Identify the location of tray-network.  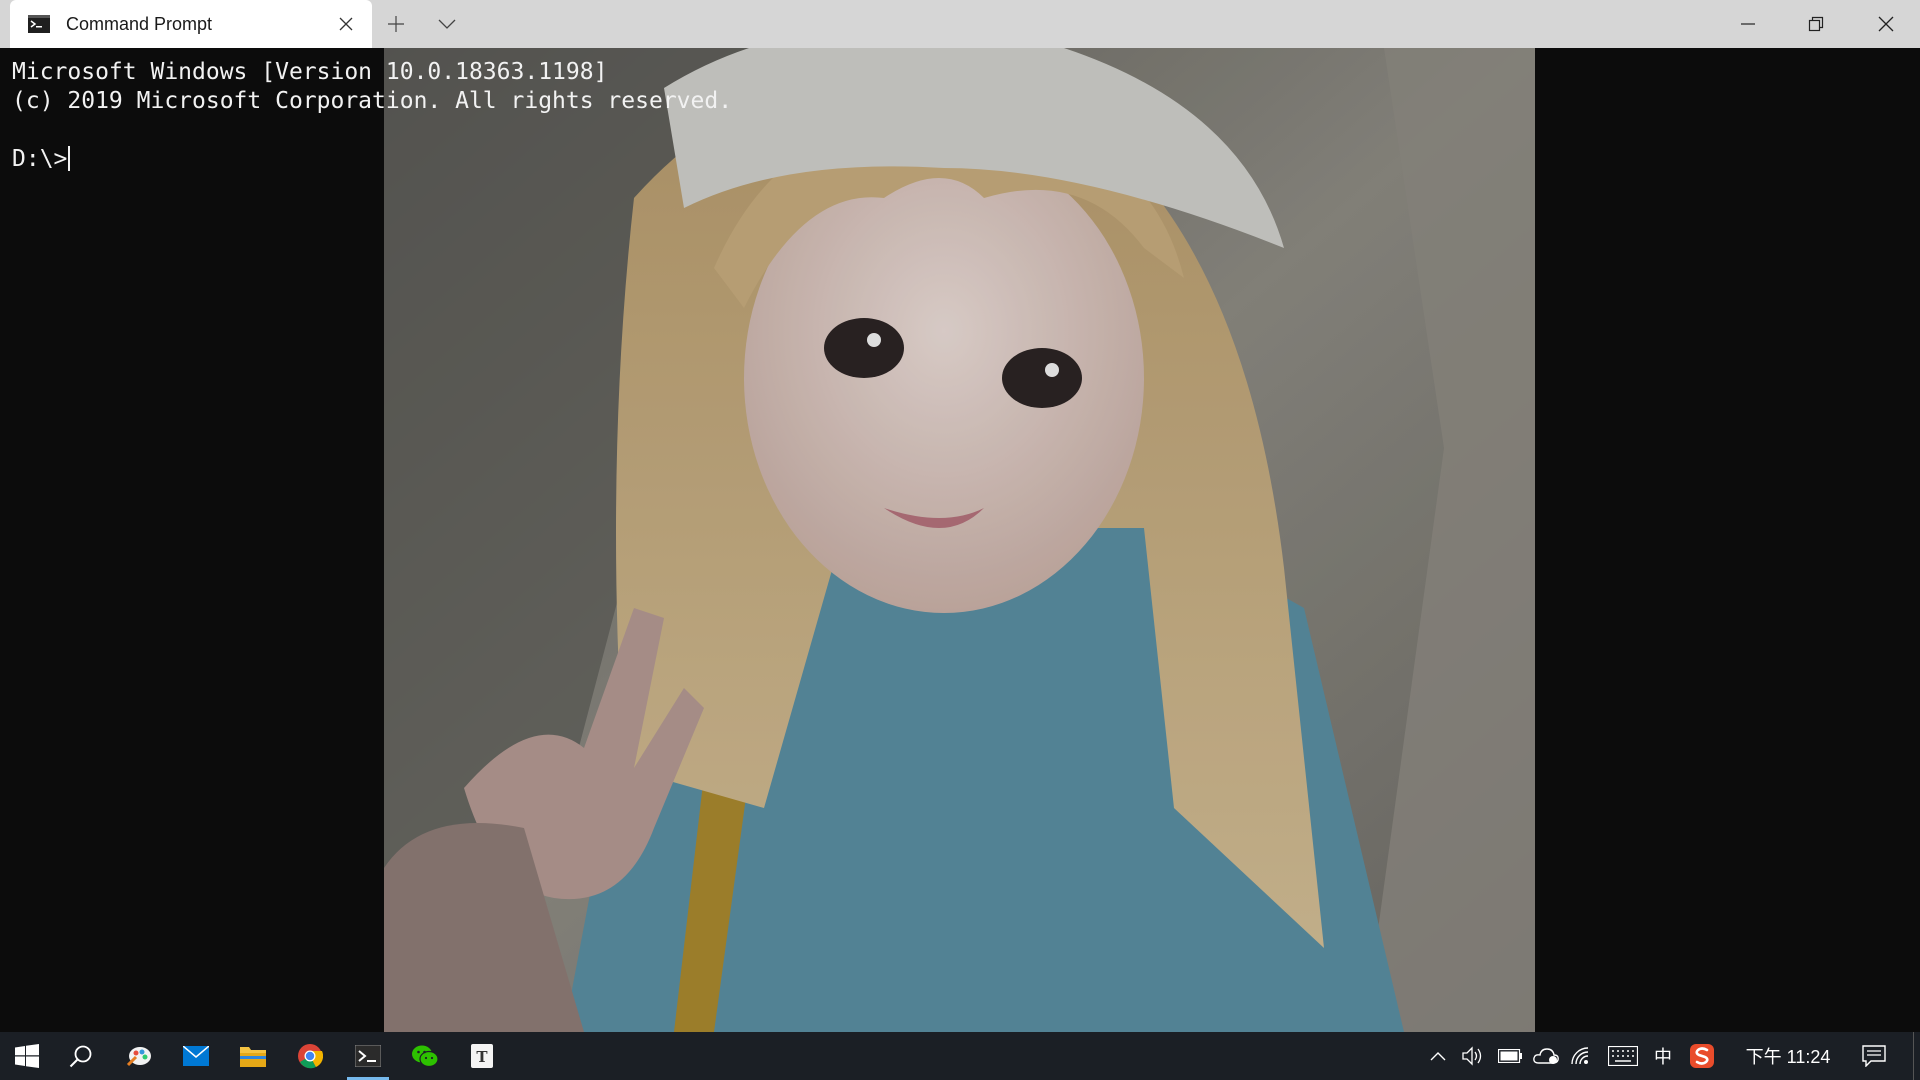
(1582, 1056).